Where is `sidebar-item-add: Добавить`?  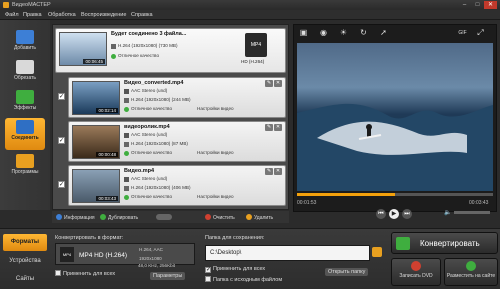 sidebar-item-add: Добавить is located at coordinates (25, 43).